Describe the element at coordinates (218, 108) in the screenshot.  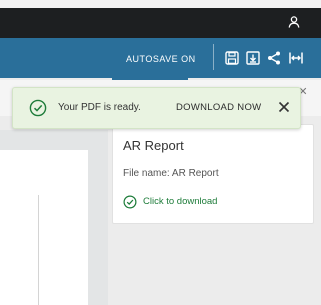
I see `download-now-button: DOWNLOAD NOW` at that location.